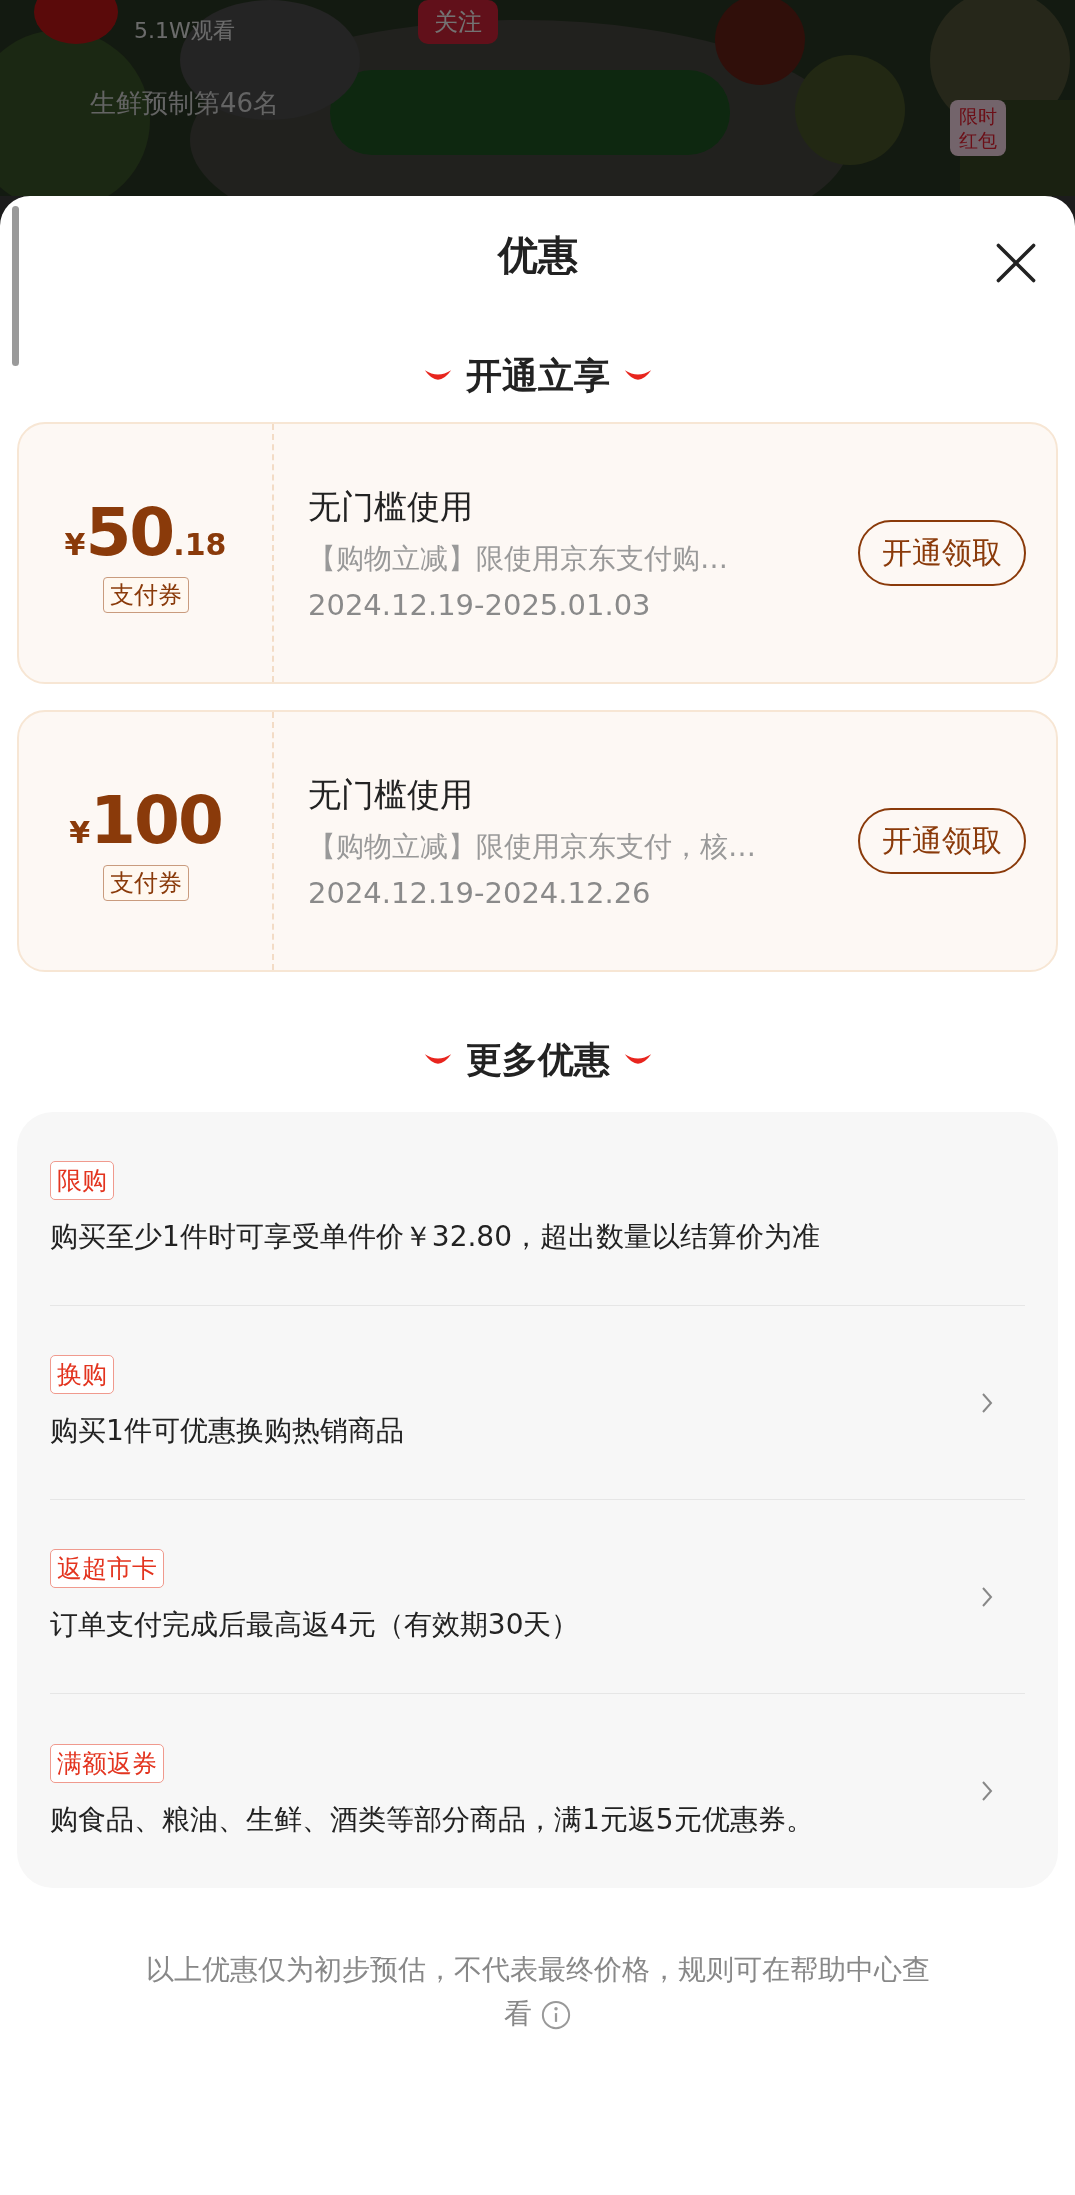 The height and width of the screenshot is (2195, 1075). Describe the element at coordinates (145, 820) in the screenshot. I see `coupon-amount: ¥100` at that location.